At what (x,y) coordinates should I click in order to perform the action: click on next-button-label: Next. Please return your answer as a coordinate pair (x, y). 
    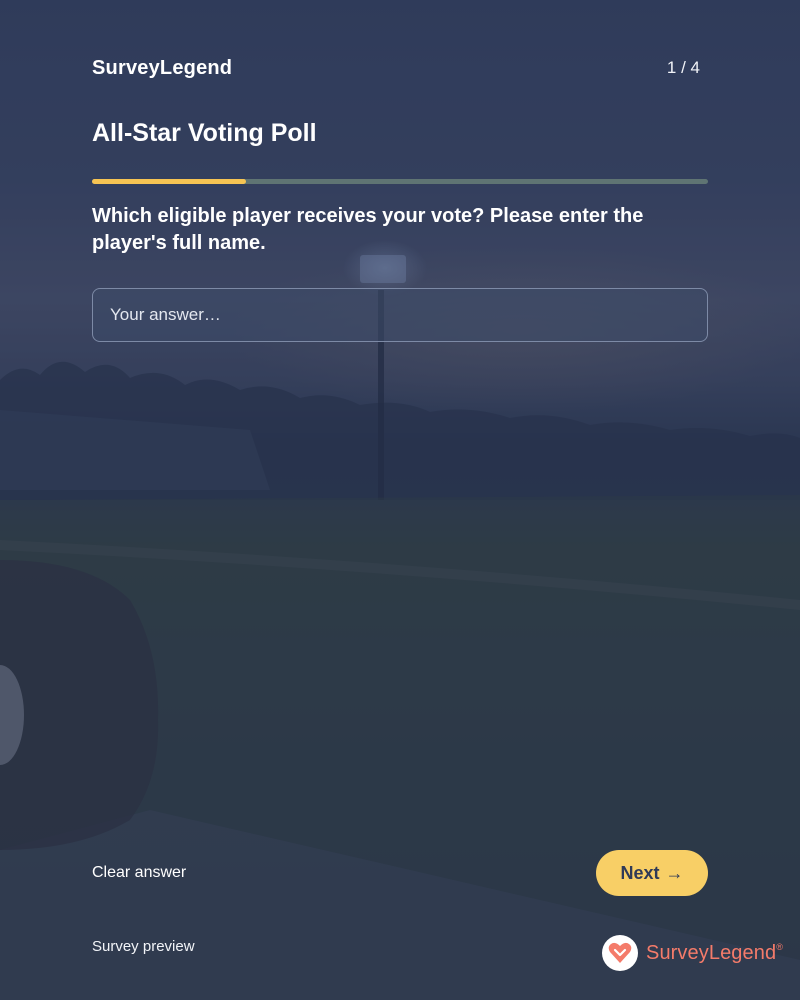
    Looking at the image, I should click on (640, 872).